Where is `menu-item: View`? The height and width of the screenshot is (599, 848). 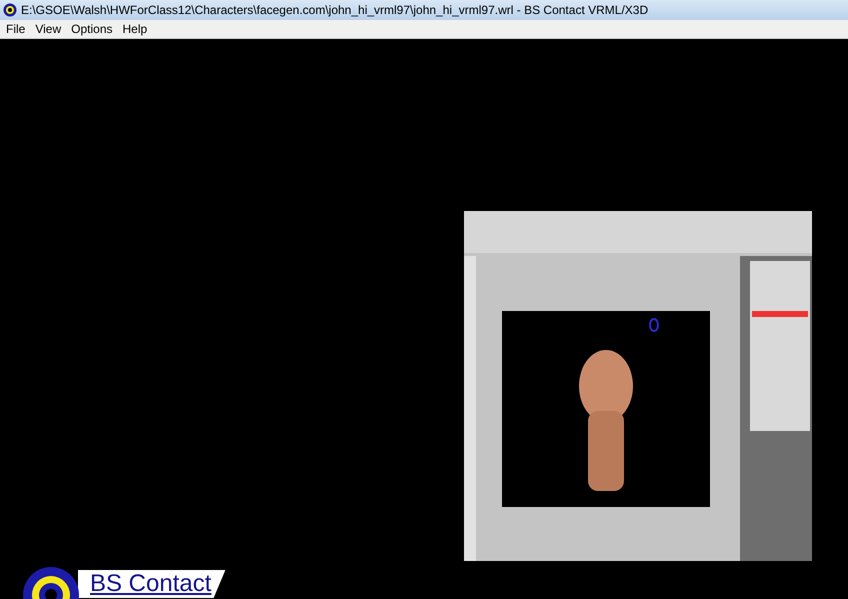 menu-item: View is located at coordinates (48, 29).